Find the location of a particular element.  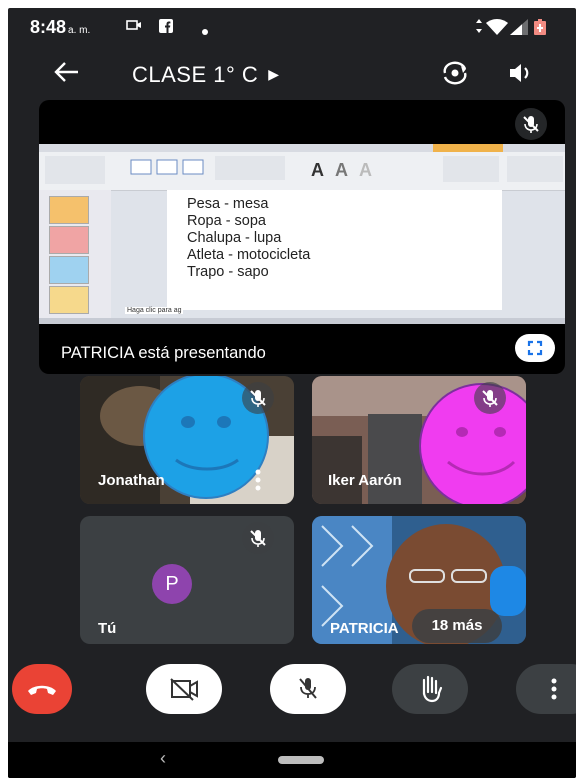

self-muted-badge is located at coordinates (258, 538).